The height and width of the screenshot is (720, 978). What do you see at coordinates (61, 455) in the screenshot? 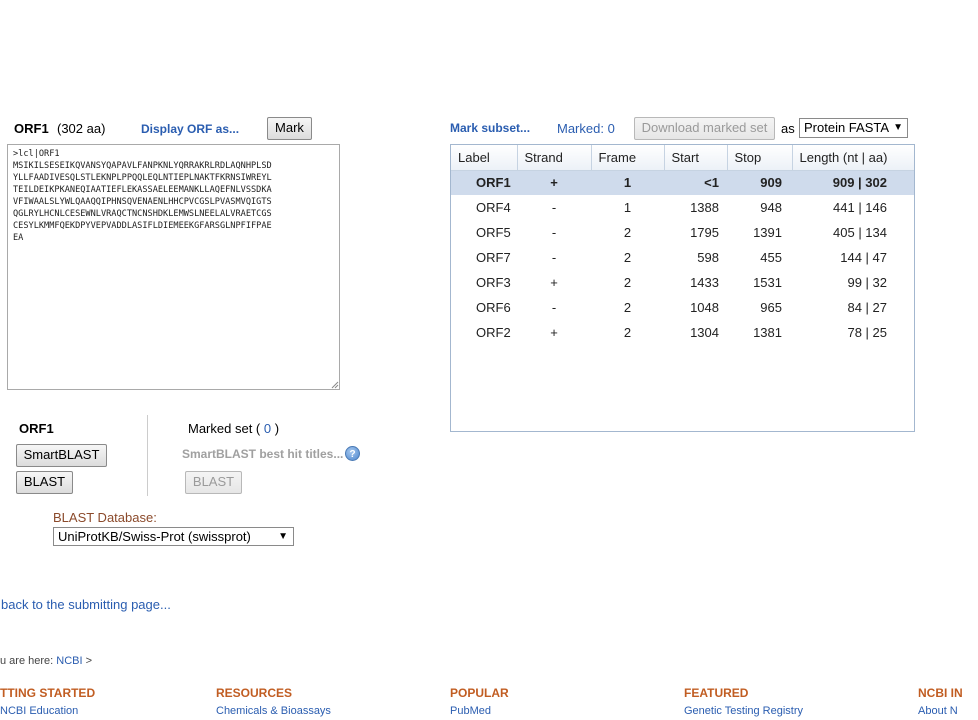
I see `smartblast-button: SmartBLAST` at bounding box center [61, 455].